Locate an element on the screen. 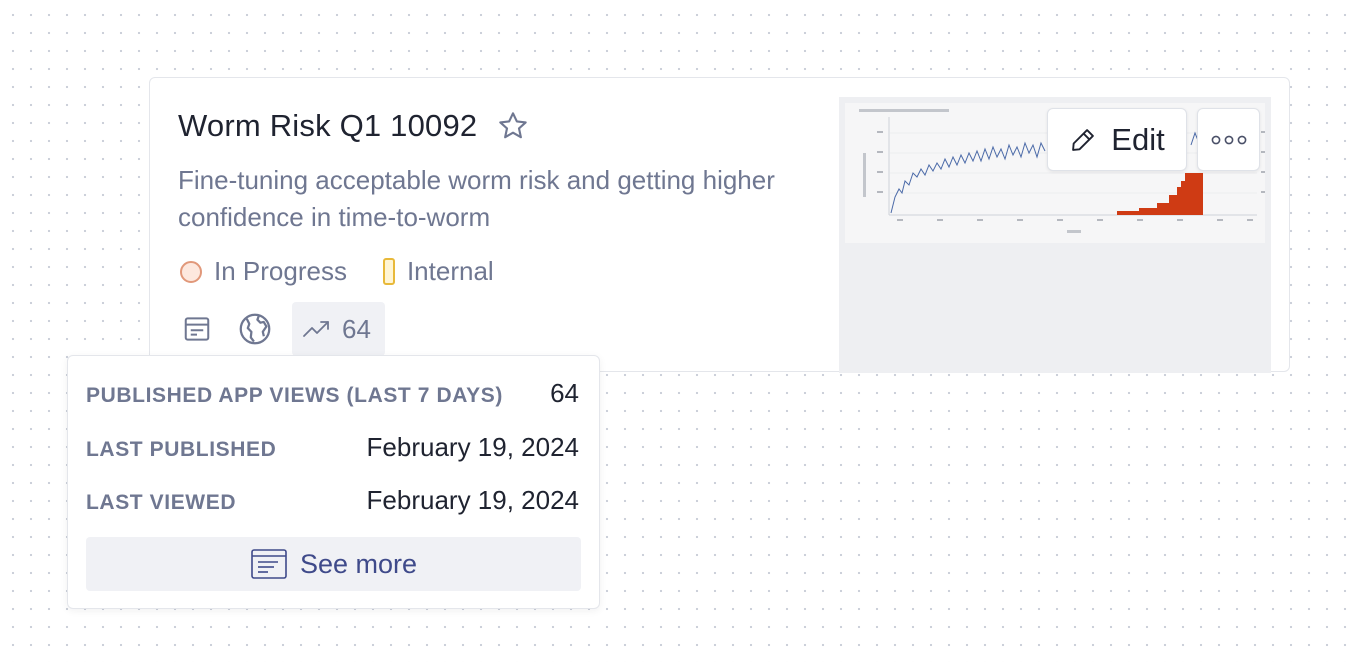 Image resolution: width=1350 pixels, height=662 pixels. project-meta-icons: 64 is located at coordinates (280, 329).